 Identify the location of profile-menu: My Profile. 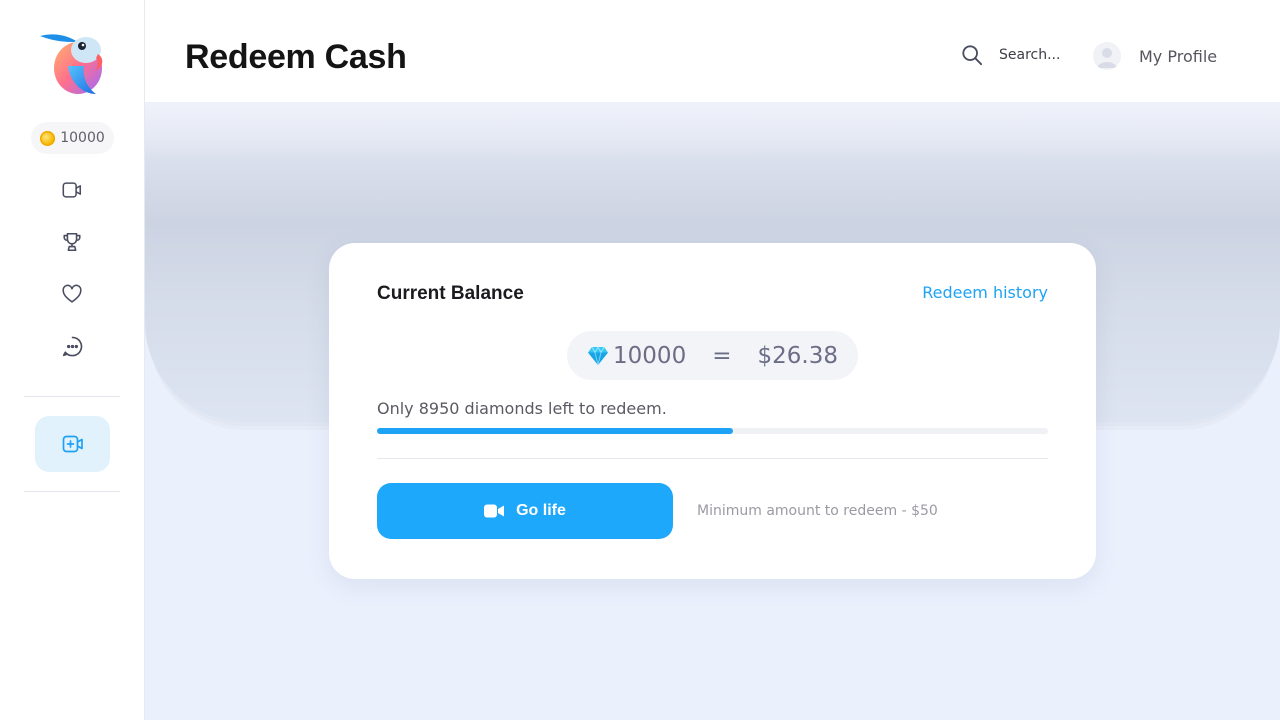
(1155, 56).